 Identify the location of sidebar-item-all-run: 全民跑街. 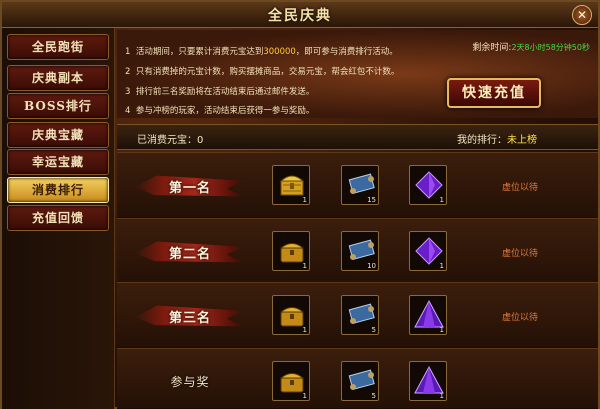
(58, 47).